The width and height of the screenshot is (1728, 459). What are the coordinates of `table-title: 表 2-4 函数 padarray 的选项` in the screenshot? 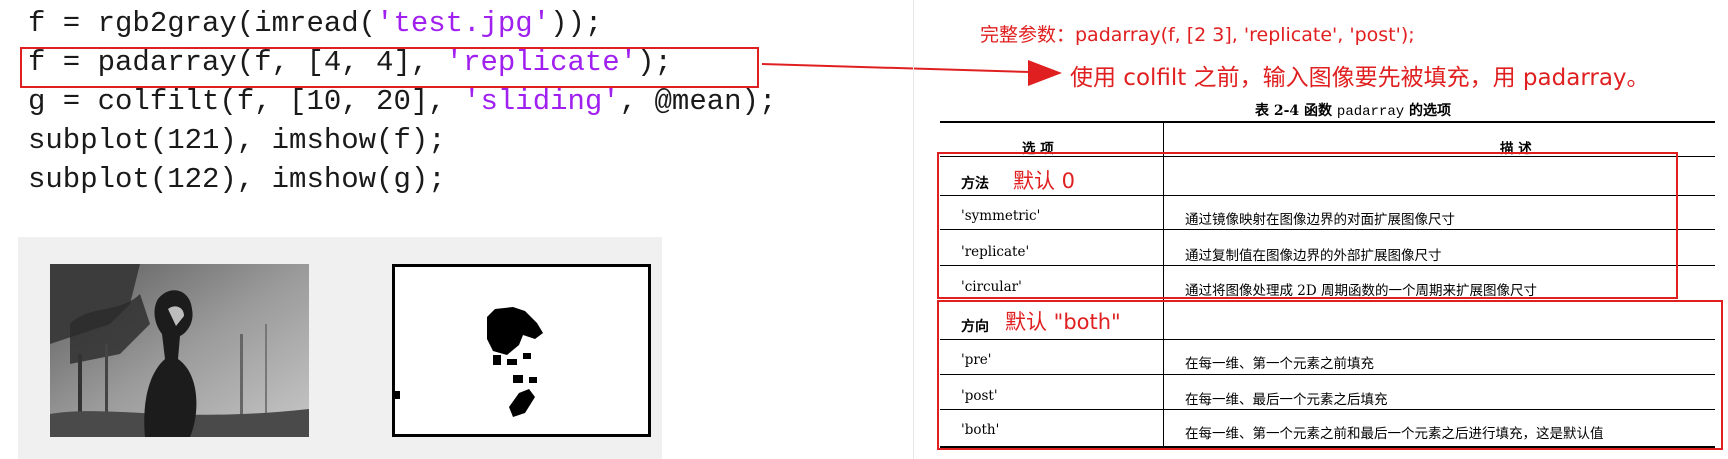 It's located at (1353, 111).